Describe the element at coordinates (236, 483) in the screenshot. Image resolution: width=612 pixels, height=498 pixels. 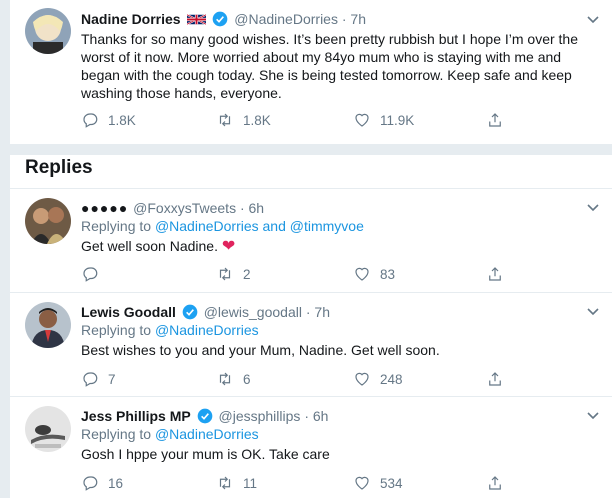
I see `retweet-button: 11` at that location.